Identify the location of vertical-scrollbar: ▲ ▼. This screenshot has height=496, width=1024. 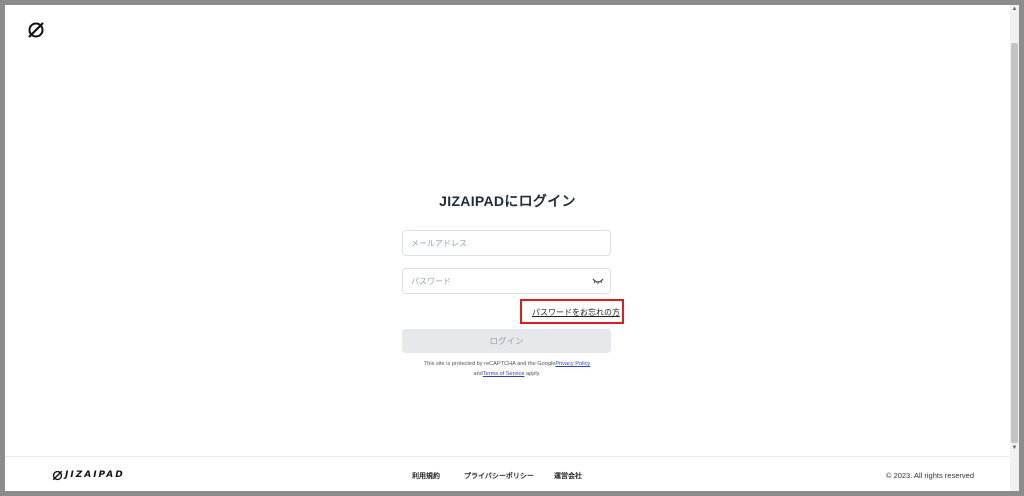
(1014, 248).